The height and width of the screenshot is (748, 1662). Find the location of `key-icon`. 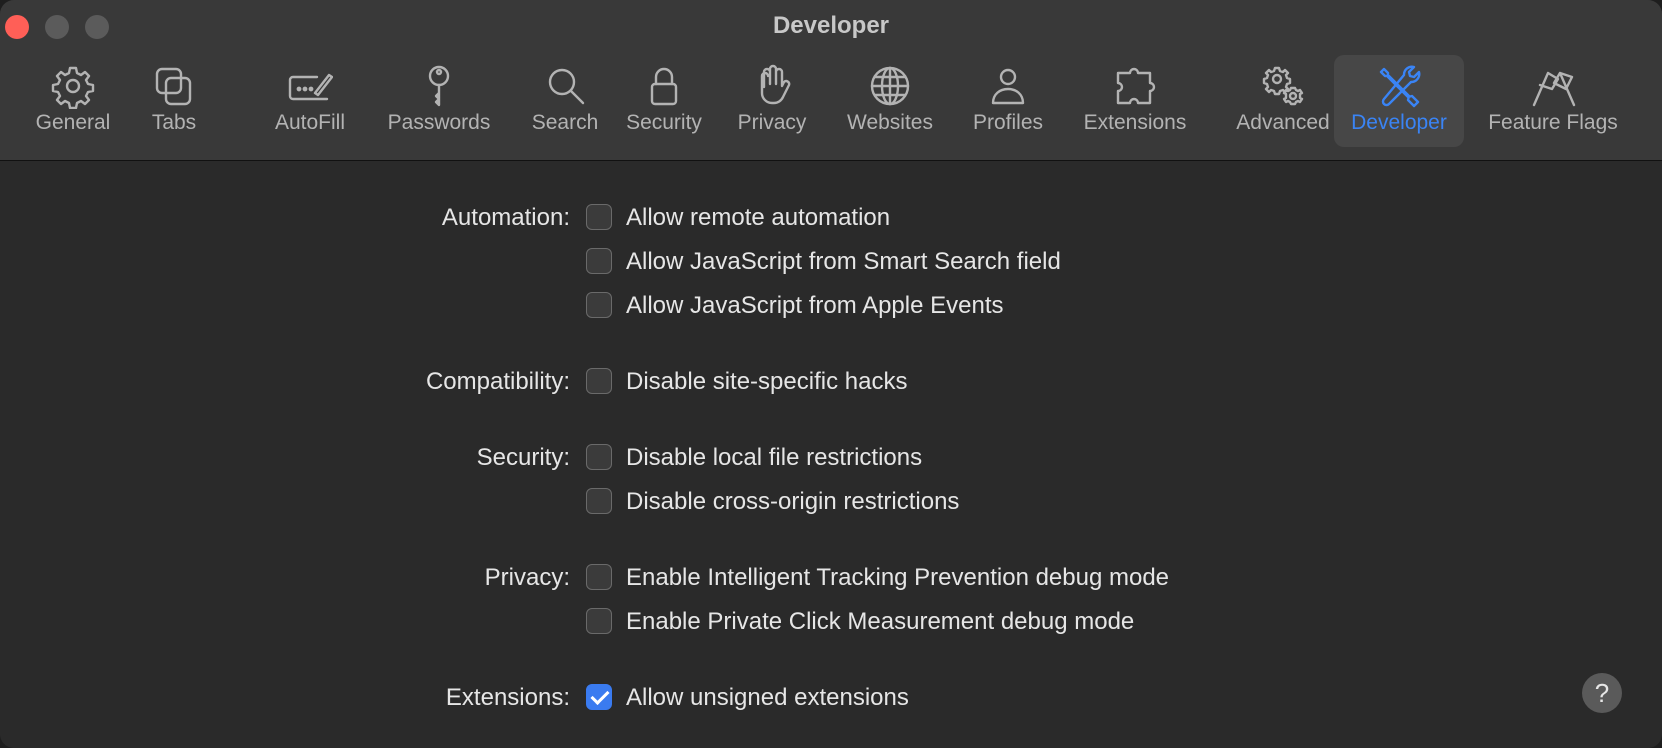

key-icon is located at coordinates (439, 86).